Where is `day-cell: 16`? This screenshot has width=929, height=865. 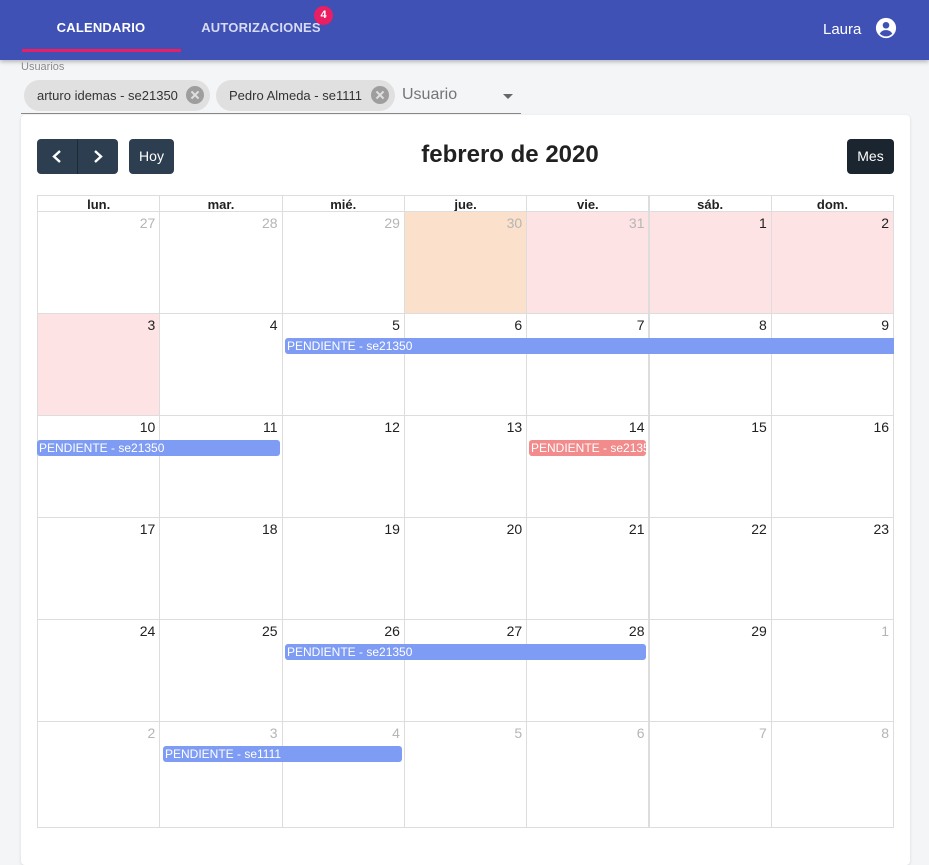
day-cell: 16 is located at coordinates (832, 466).